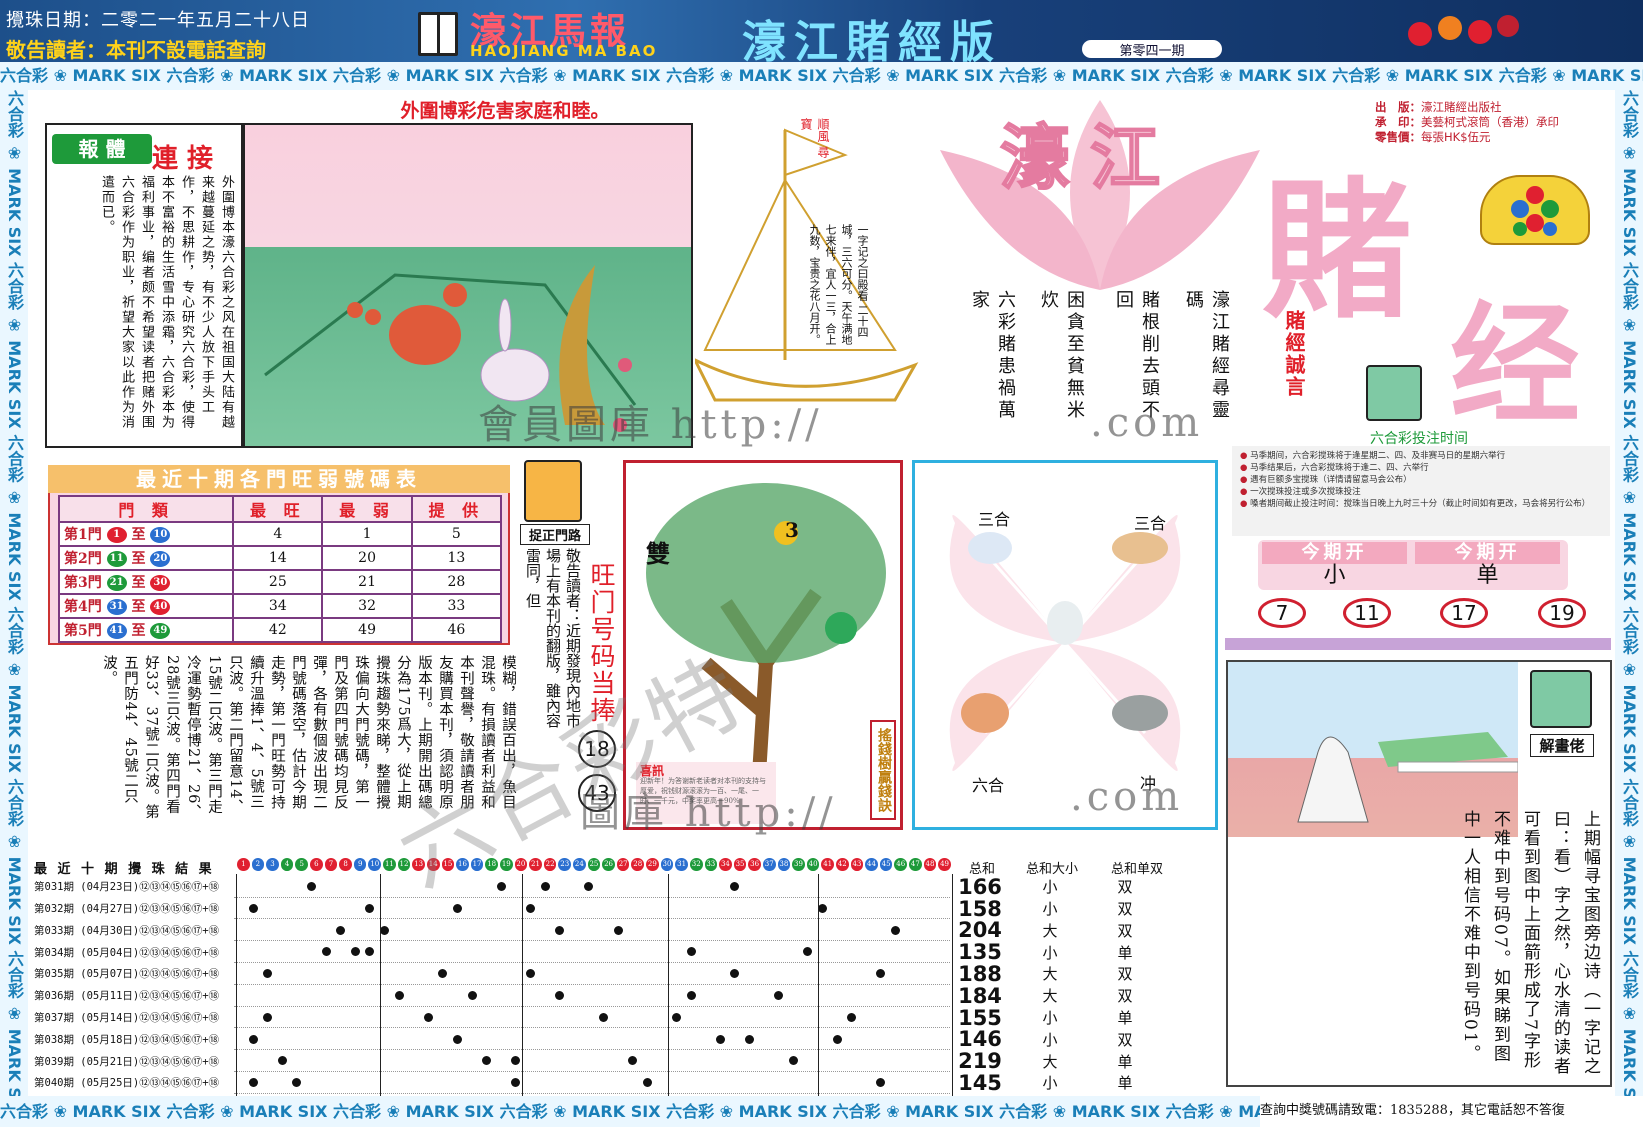  What do you see at coordinates (614, 887) in the screenshot?
I see `table-row: 第031期 (04月23日)⑫⑬⑭⑮⑯⑰+⑱ 166 小 双` at bounding box center [614, 887].